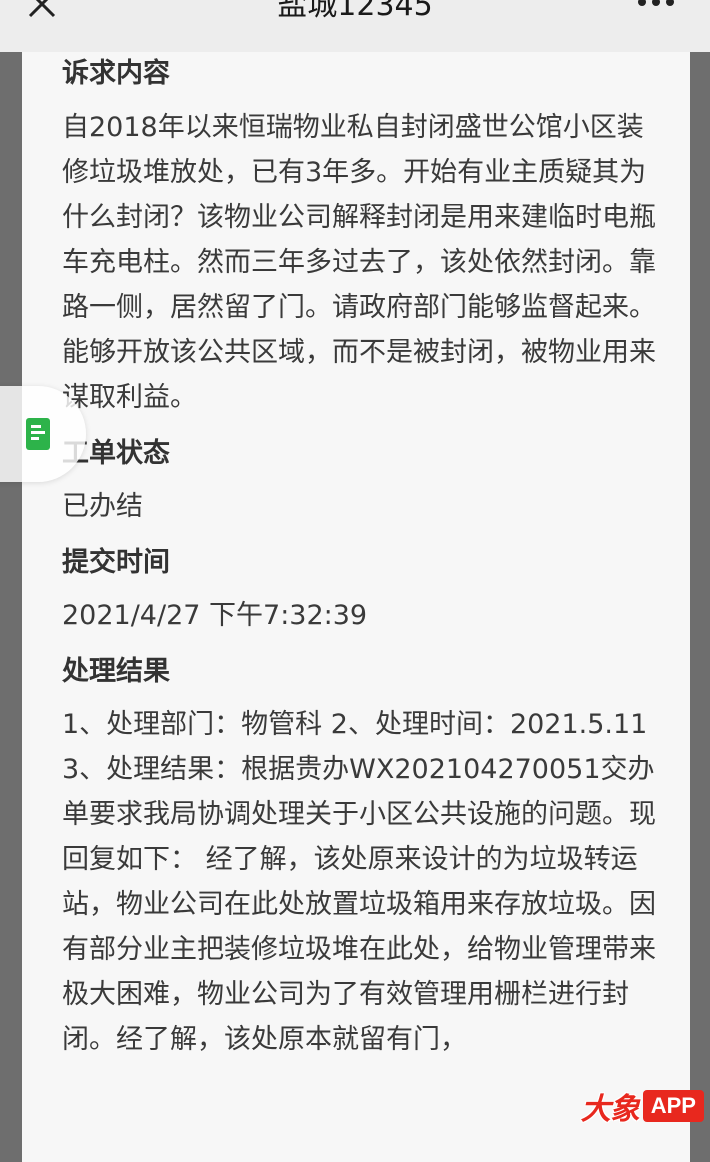 This screenshot has width=710, height=1162. Describe the element at coordinates (116, 562) in the screenshot. I see `submit-time-label: 提交时间` at that location.